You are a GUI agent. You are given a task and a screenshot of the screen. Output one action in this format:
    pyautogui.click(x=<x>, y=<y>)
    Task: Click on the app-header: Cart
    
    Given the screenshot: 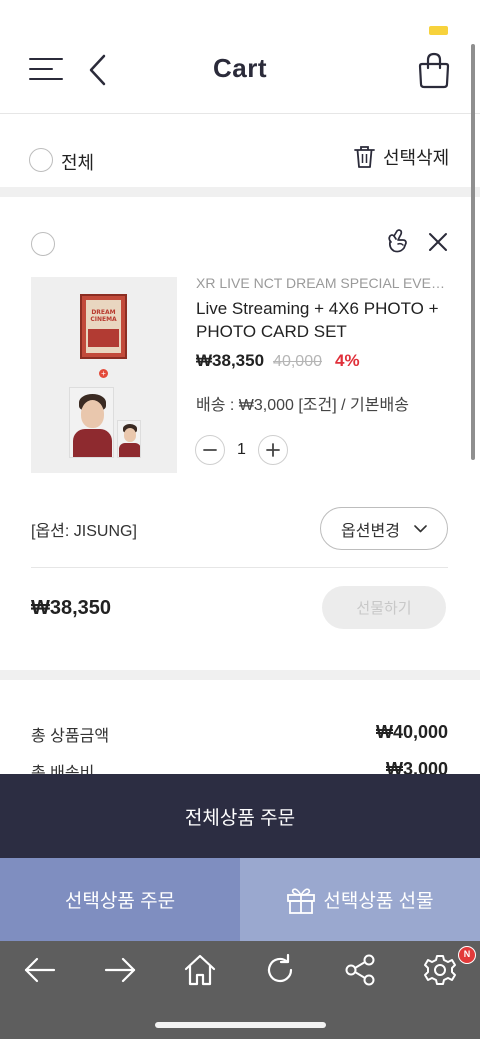 What is the action you would take?
    pyautogui.click(x=240, y=57)
    